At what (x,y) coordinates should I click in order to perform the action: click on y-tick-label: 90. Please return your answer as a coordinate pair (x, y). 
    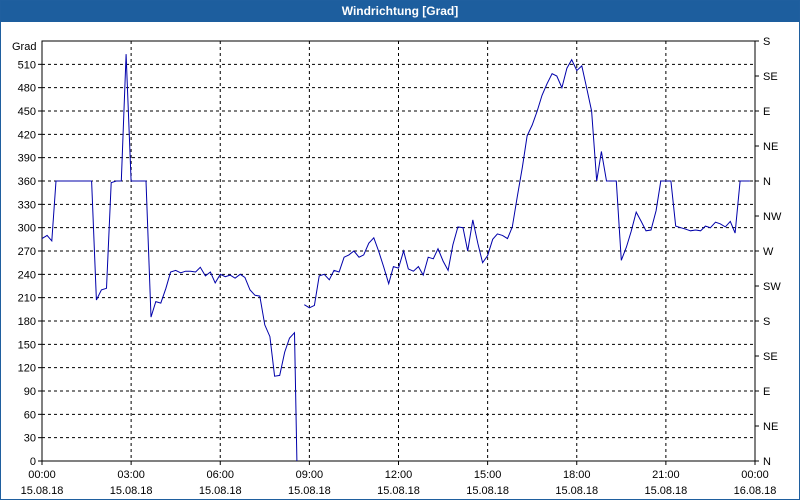
    Looking at the image, I should click on (30, 392).